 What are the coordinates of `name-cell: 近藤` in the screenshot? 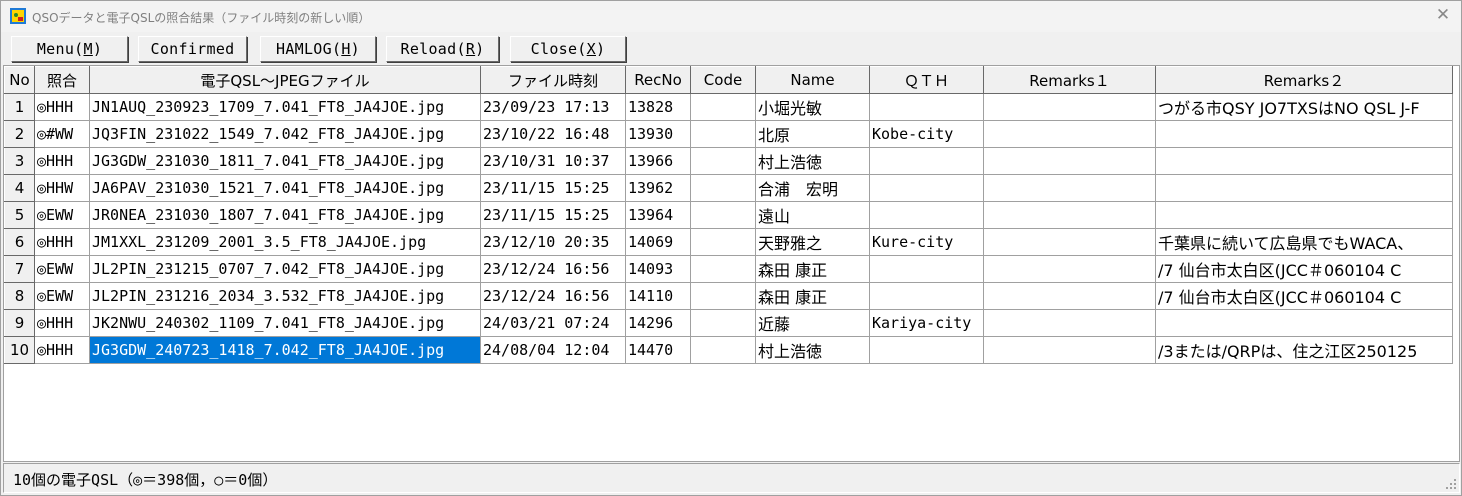 It's located at (812, 323).